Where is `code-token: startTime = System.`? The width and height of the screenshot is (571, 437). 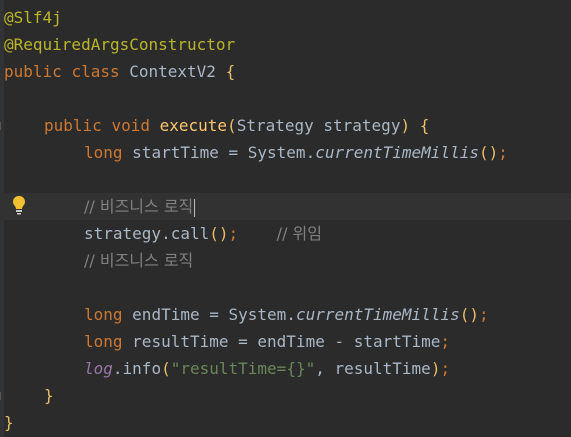
code-token: startTime = System. is located at coordinates (224, 152).